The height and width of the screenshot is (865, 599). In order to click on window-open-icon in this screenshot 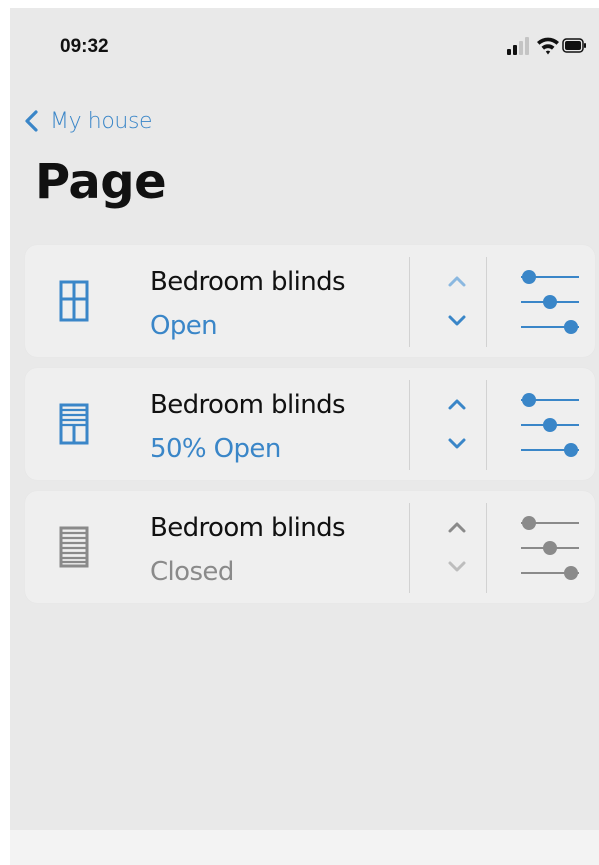, I will do `click(74, 301)`.